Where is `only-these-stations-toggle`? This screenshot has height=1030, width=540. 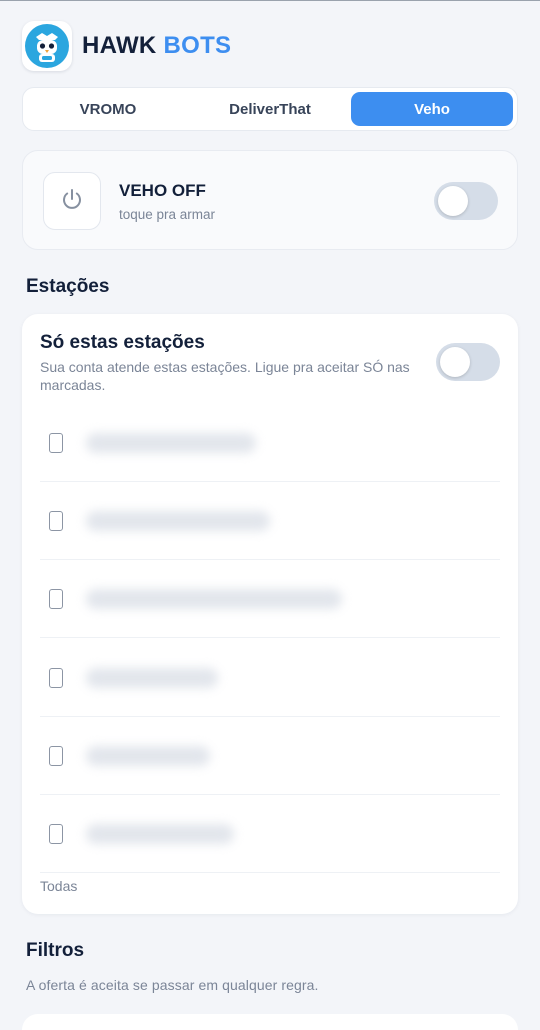
only-these-stations-toggle is located at coordinates (468, 362).